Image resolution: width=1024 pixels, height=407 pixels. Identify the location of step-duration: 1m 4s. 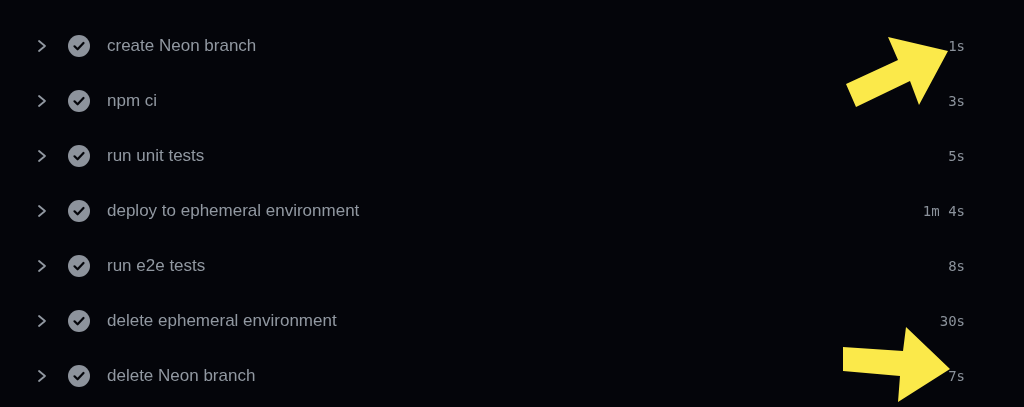
(943, 210).